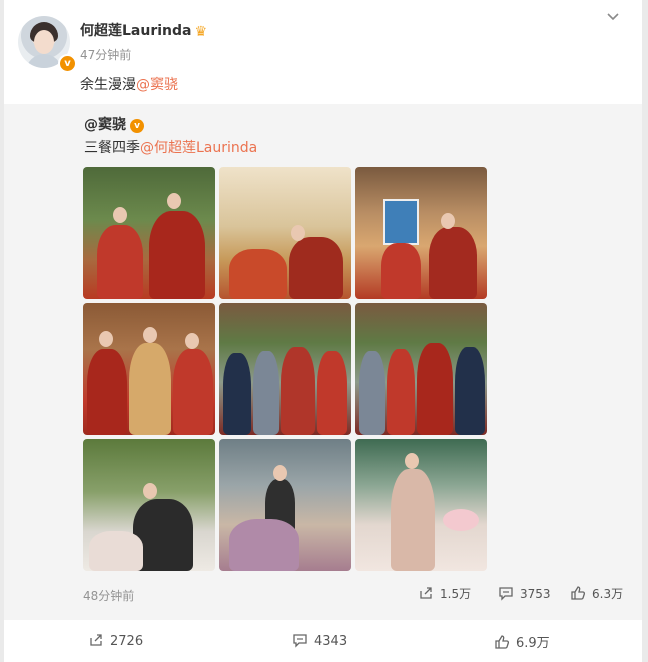 The width and height of the screenshot is (648, 662). I want to click on comment-button: 4343, so click(319, 640).